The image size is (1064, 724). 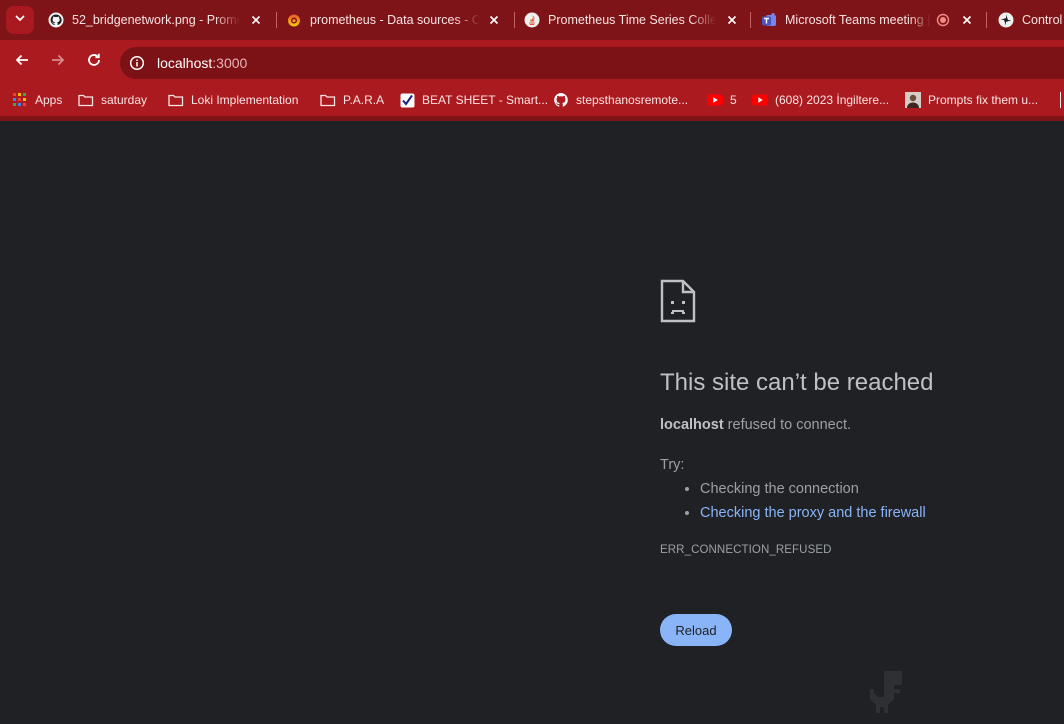 I want to click on url-port: :3000, so click(x=230, y=63).